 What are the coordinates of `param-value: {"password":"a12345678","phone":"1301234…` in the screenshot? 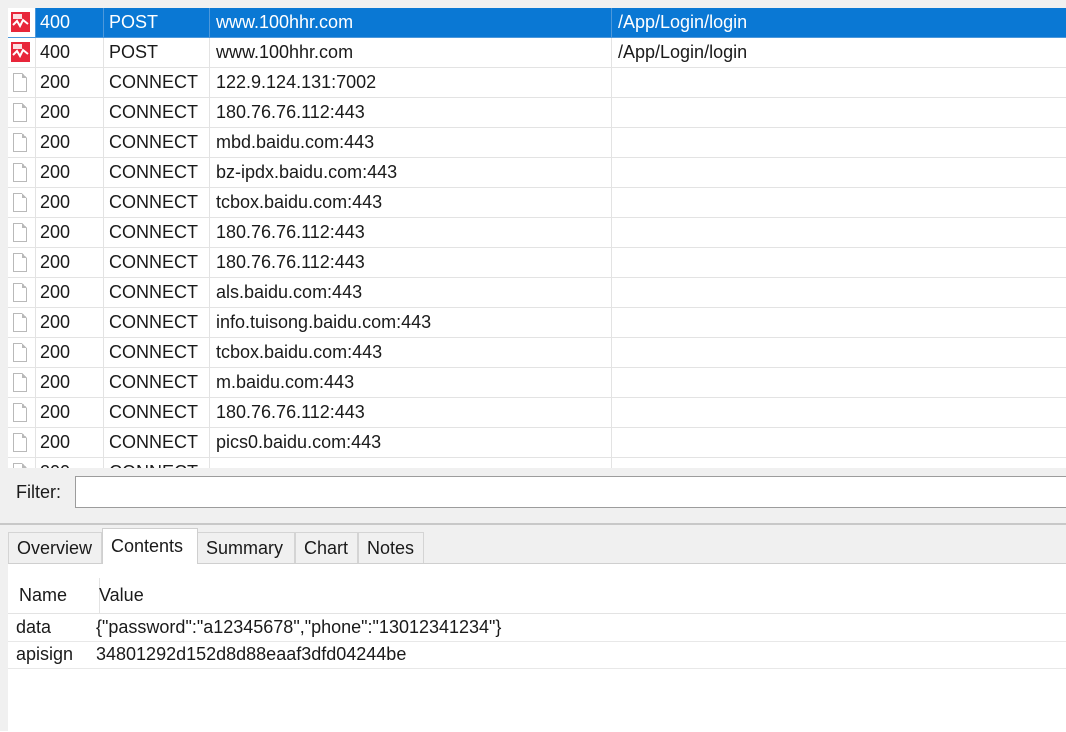 It's located at (299, 627).